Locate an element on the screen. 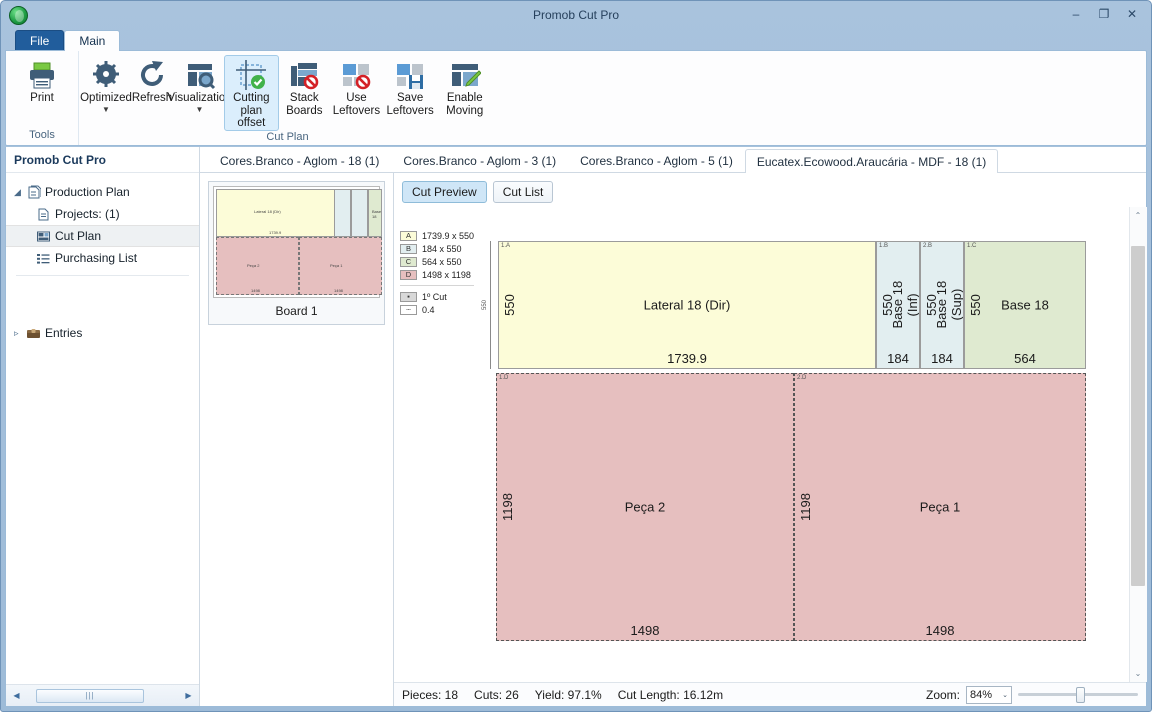 The image size is (1152, 712). ribbon-tab-main: Main is located at coordinates (92, 40).